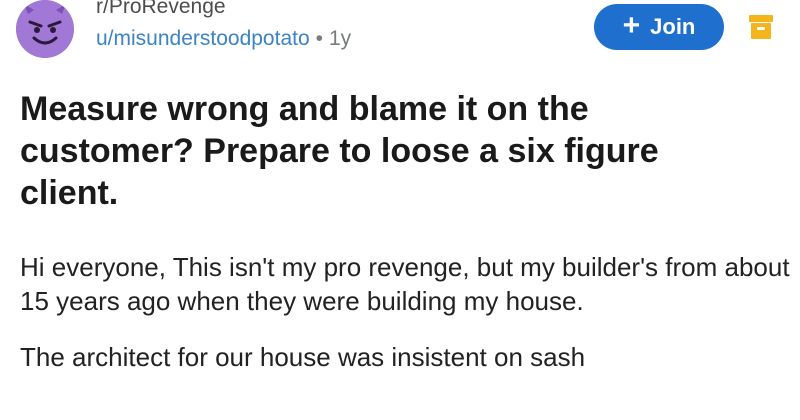  I want to click on devil-face-icon, so click(45, 29).